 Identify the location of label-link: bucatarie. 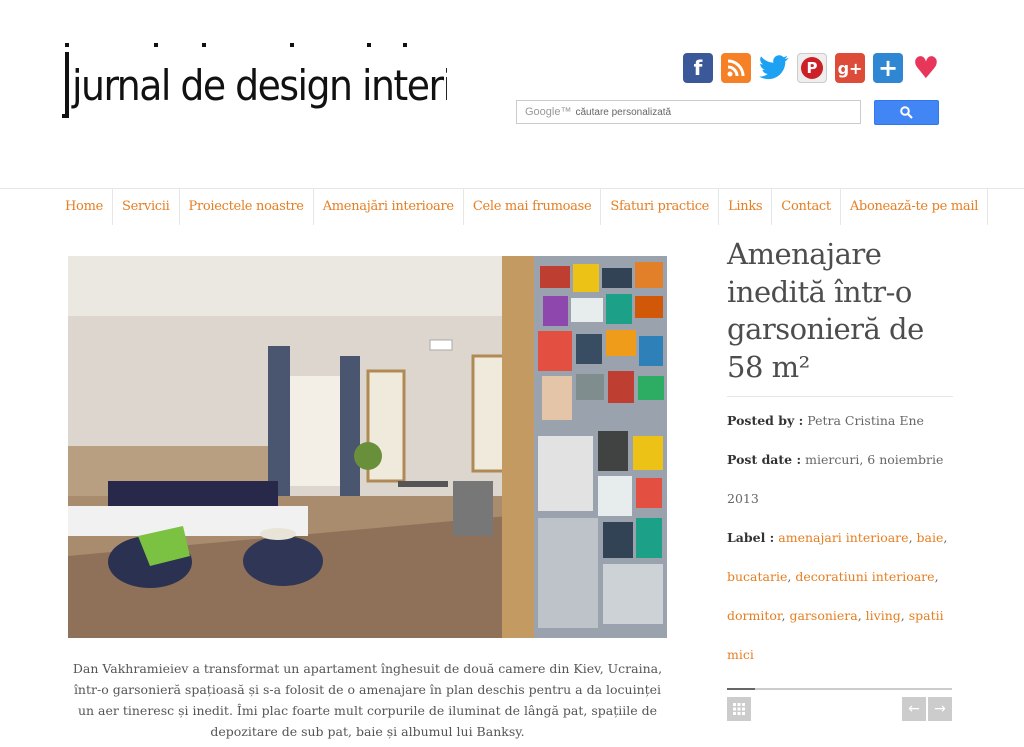
(757, 576).